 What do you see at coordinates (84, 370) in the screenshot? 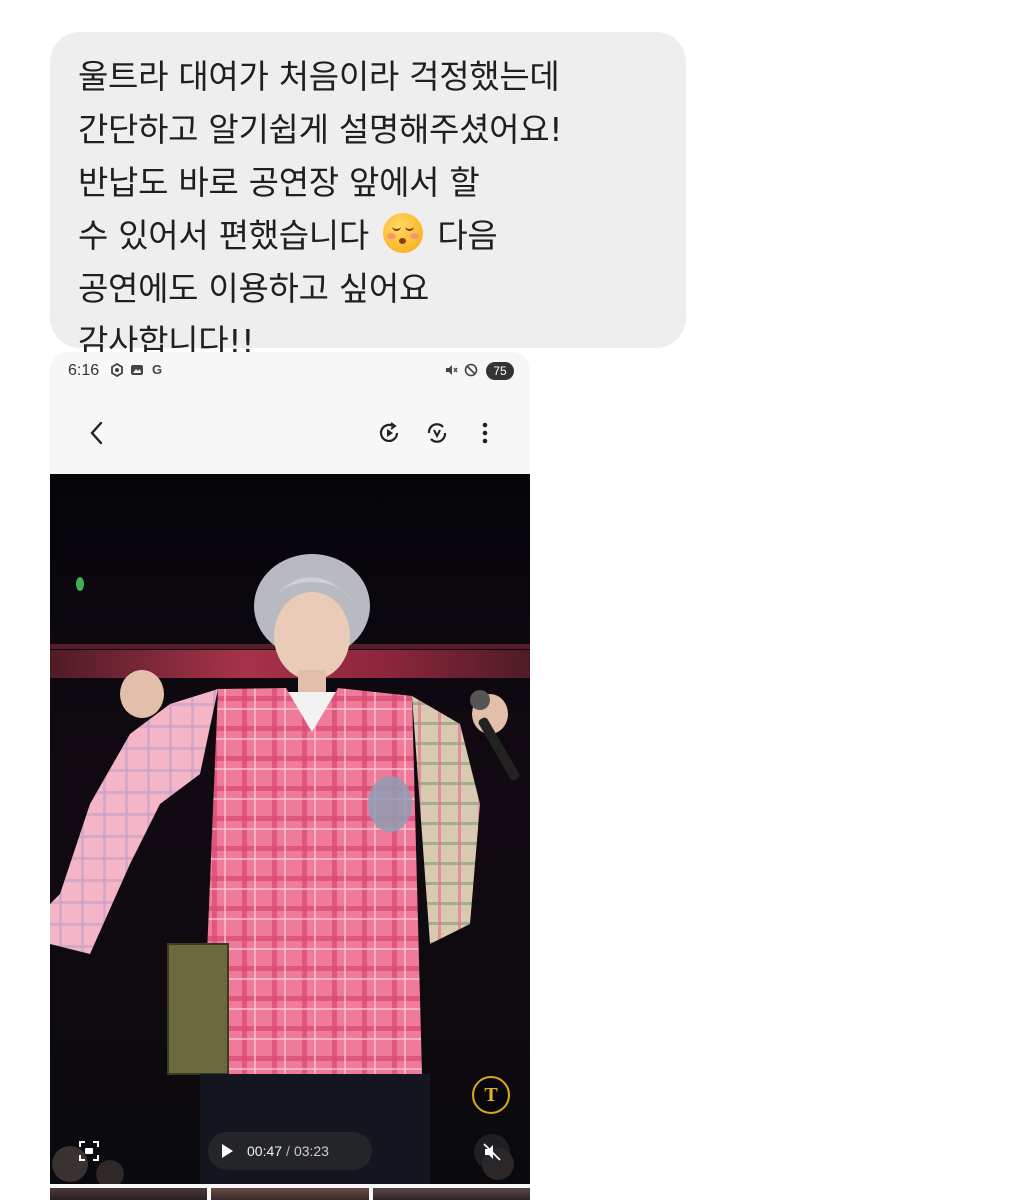
I see `status-time: 6:16` at bounding box center [84, 370].